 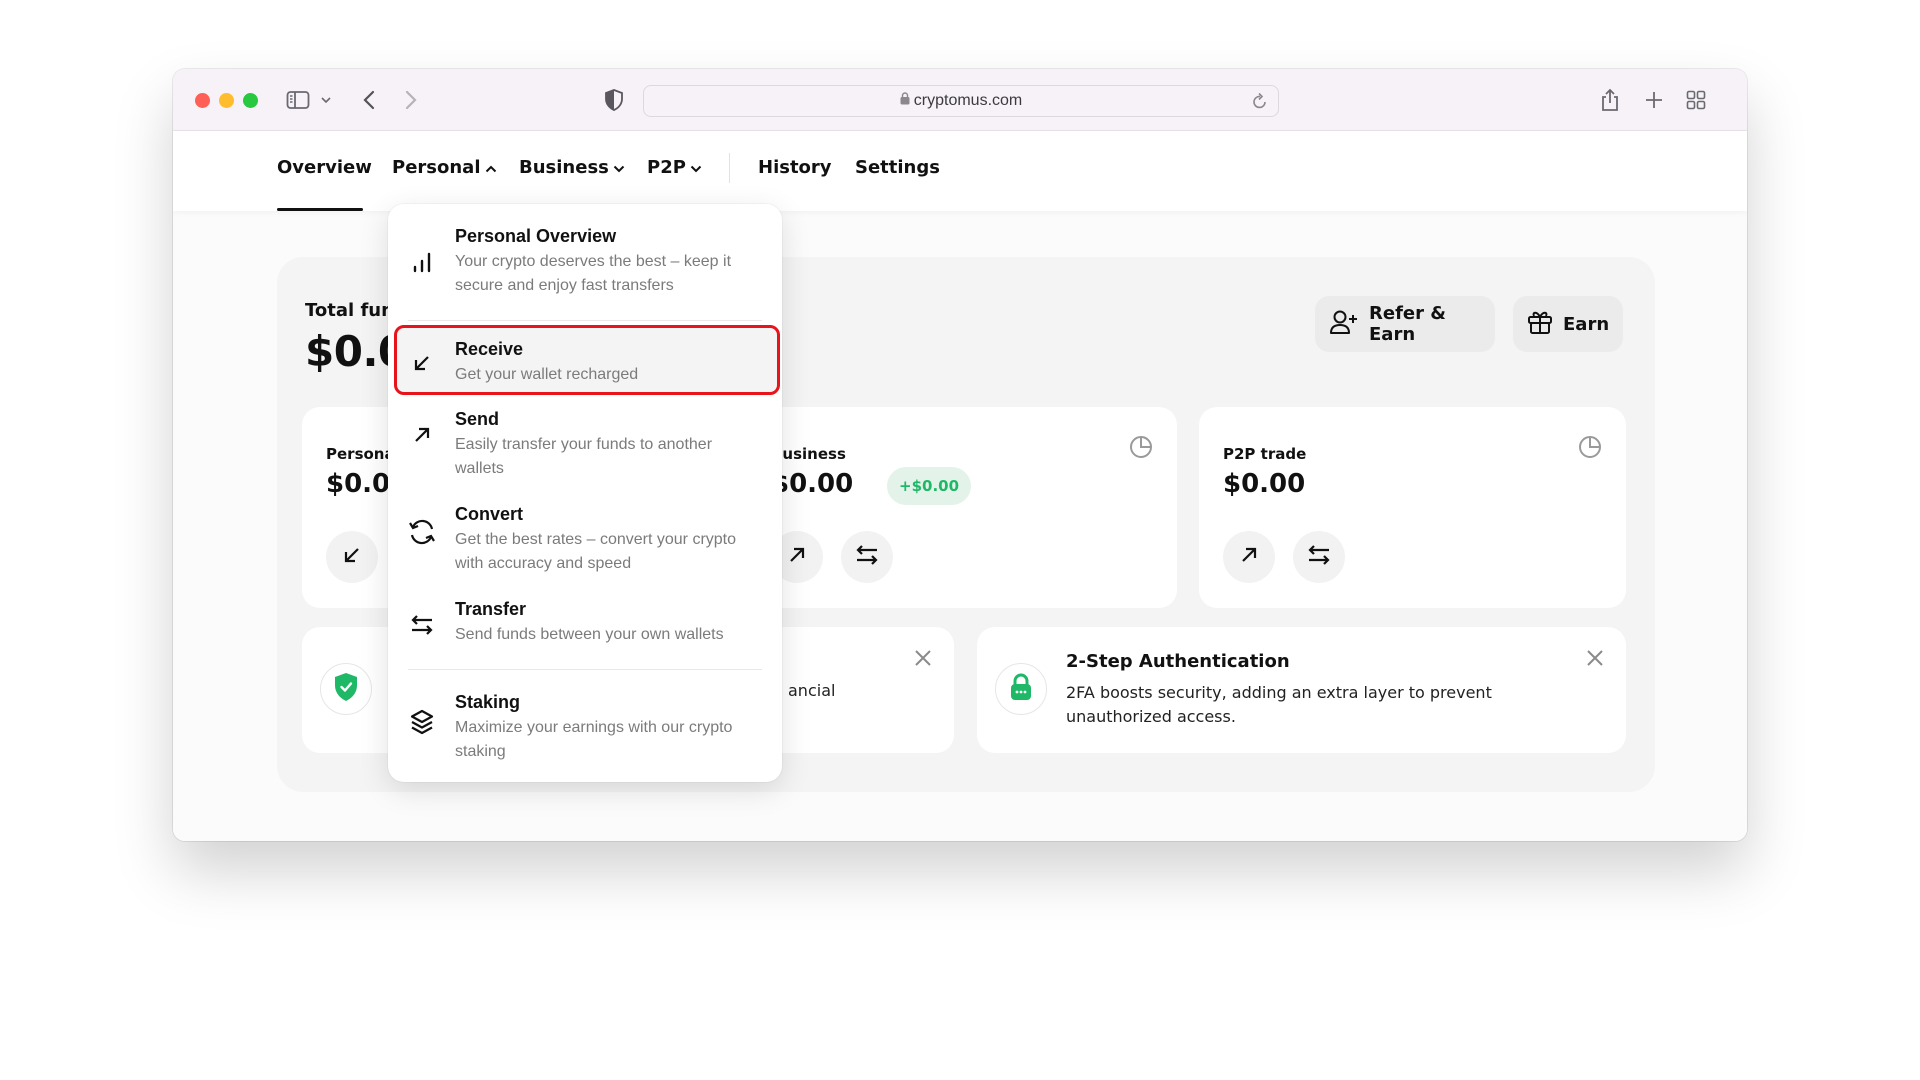 What do you see at coordinates (812, 690) in the screenshot?
I see `notification-text: ancial` at bounding box center [812, 690].